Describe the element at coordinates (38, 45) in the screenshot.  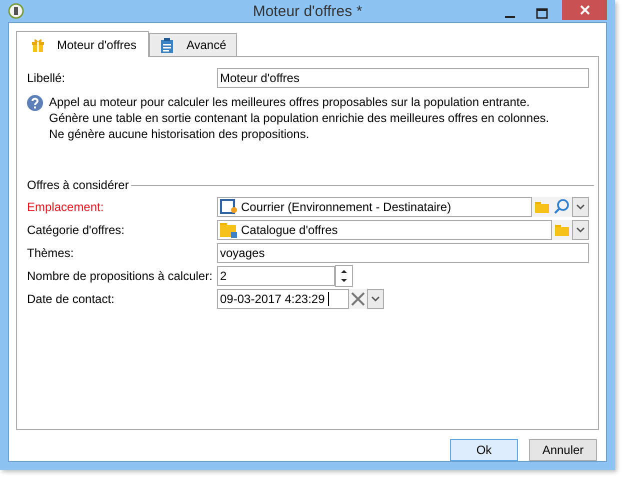
I see `gift-icon` at that location.